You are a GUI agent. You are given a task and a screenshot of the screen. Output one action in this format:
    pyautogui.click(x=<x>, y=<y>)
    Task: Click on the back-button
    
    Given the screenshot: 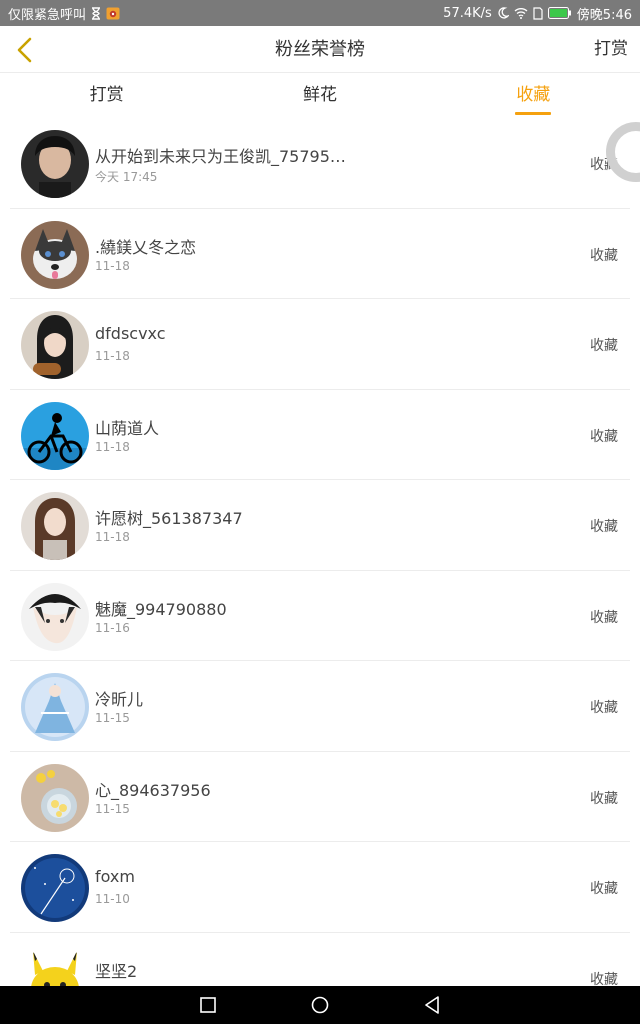 What is the action you would take?
    pyautogui.click(x=24, y=50)
    